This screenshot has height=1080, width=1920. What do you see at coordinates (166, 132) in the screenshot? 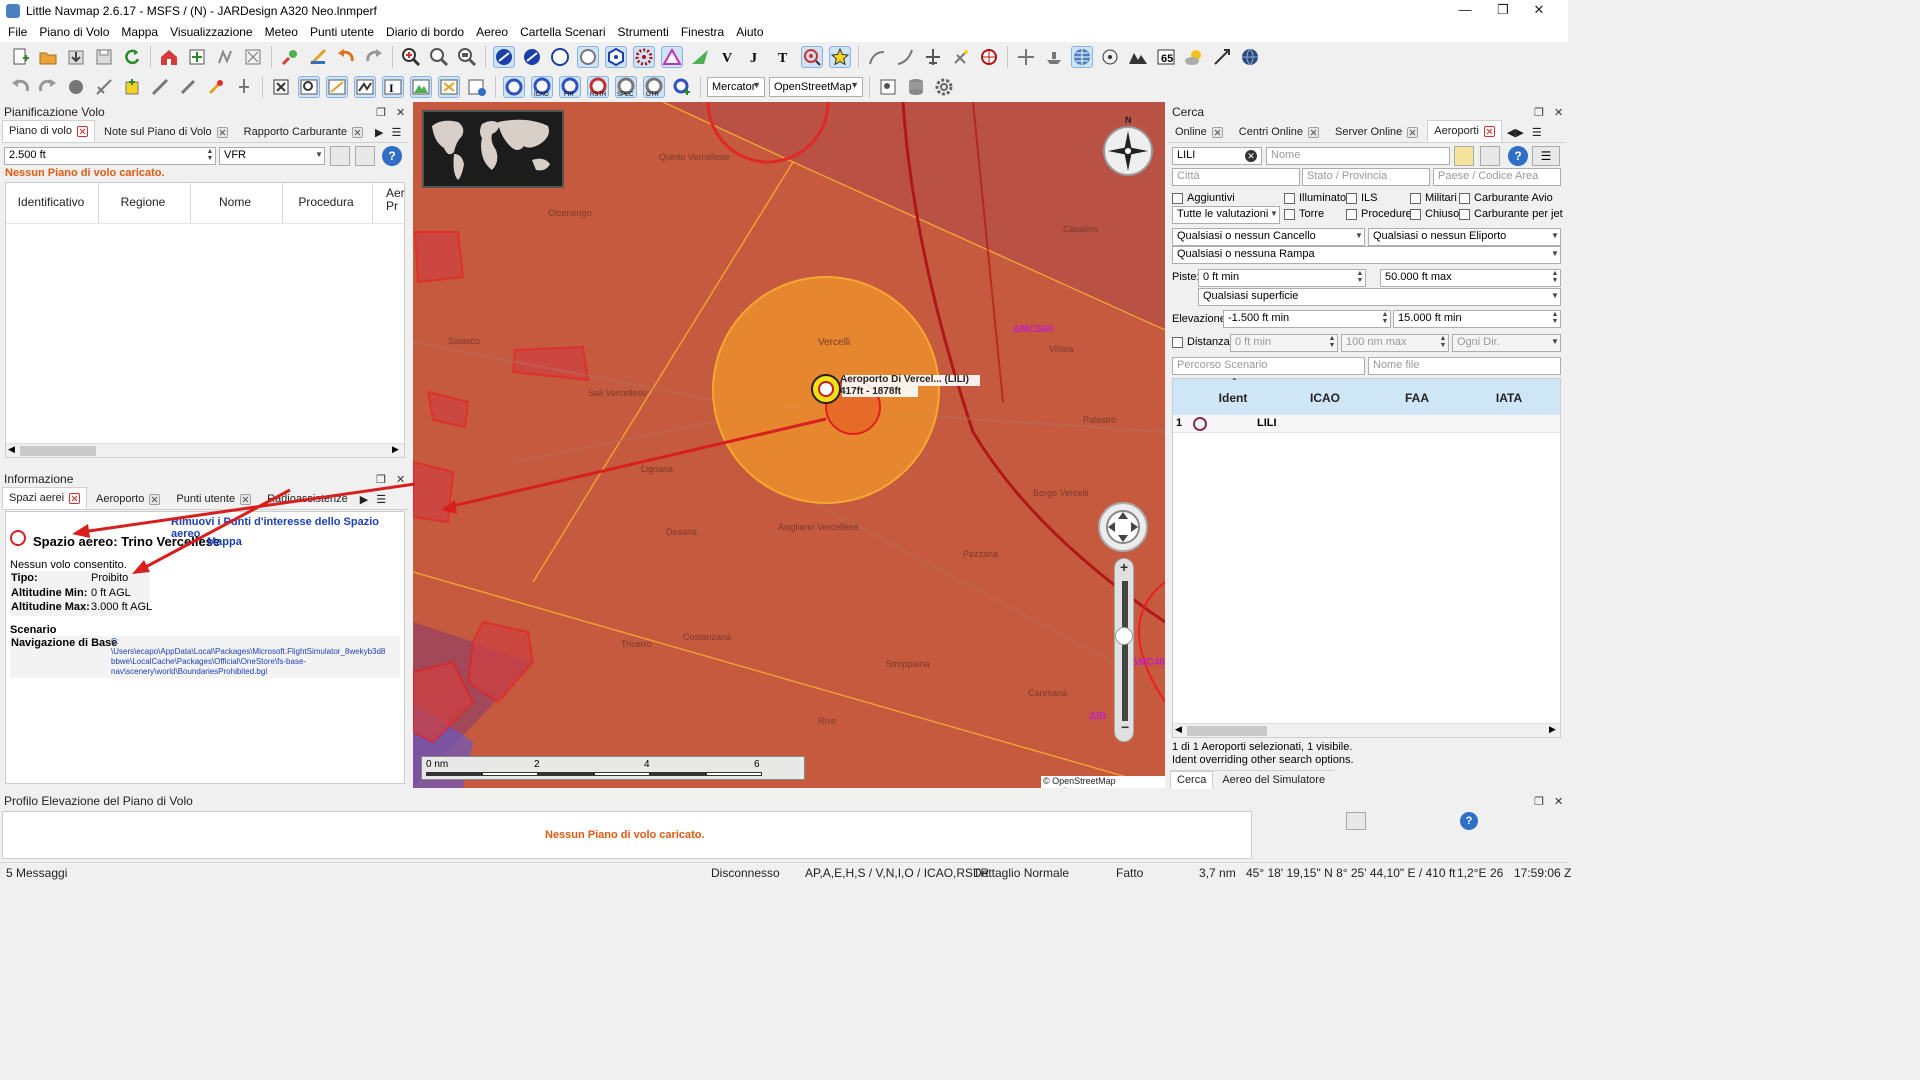
I see `tab-flightplan-notes: Note sul Piano di Volo` at bounding box center [166, 132].